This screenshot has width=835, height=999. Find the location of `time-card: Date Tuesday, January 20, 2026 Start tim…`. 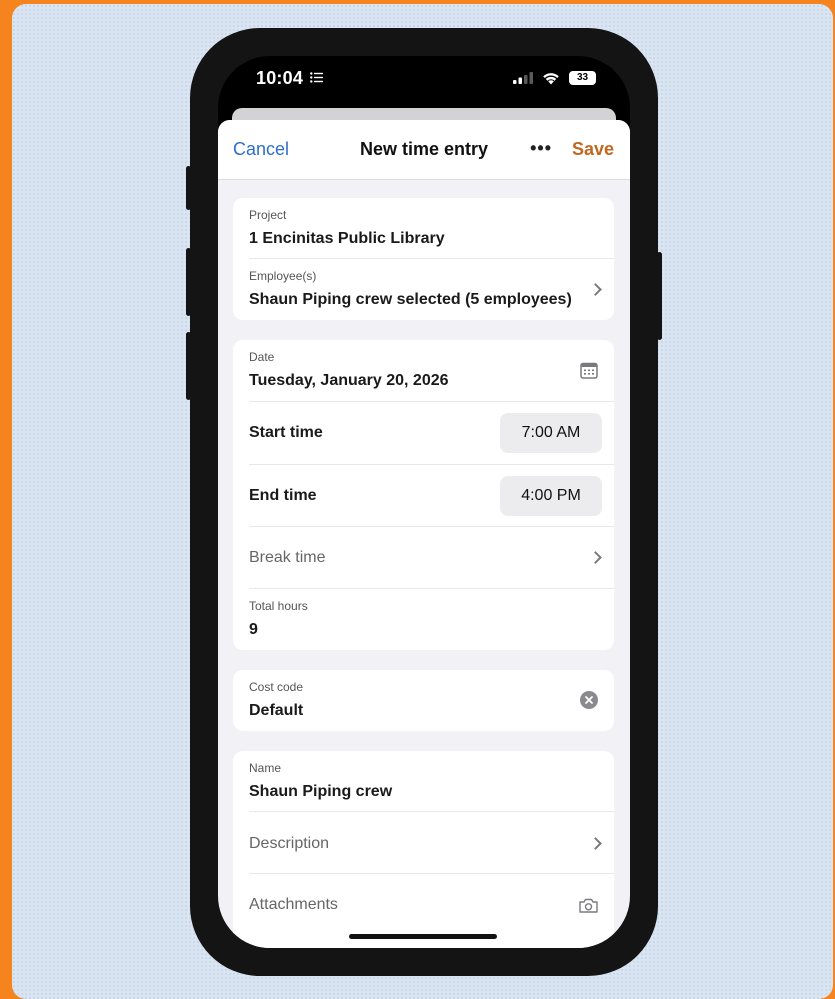

time-card: Date Tuesday, January 20, 2026 Start tim… is located at coordinates (423, 495).